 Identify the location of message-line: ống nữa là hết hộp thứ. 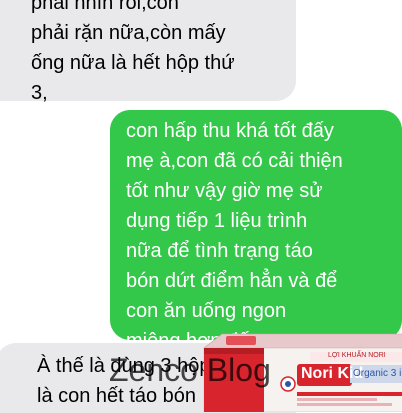
(133, 63).